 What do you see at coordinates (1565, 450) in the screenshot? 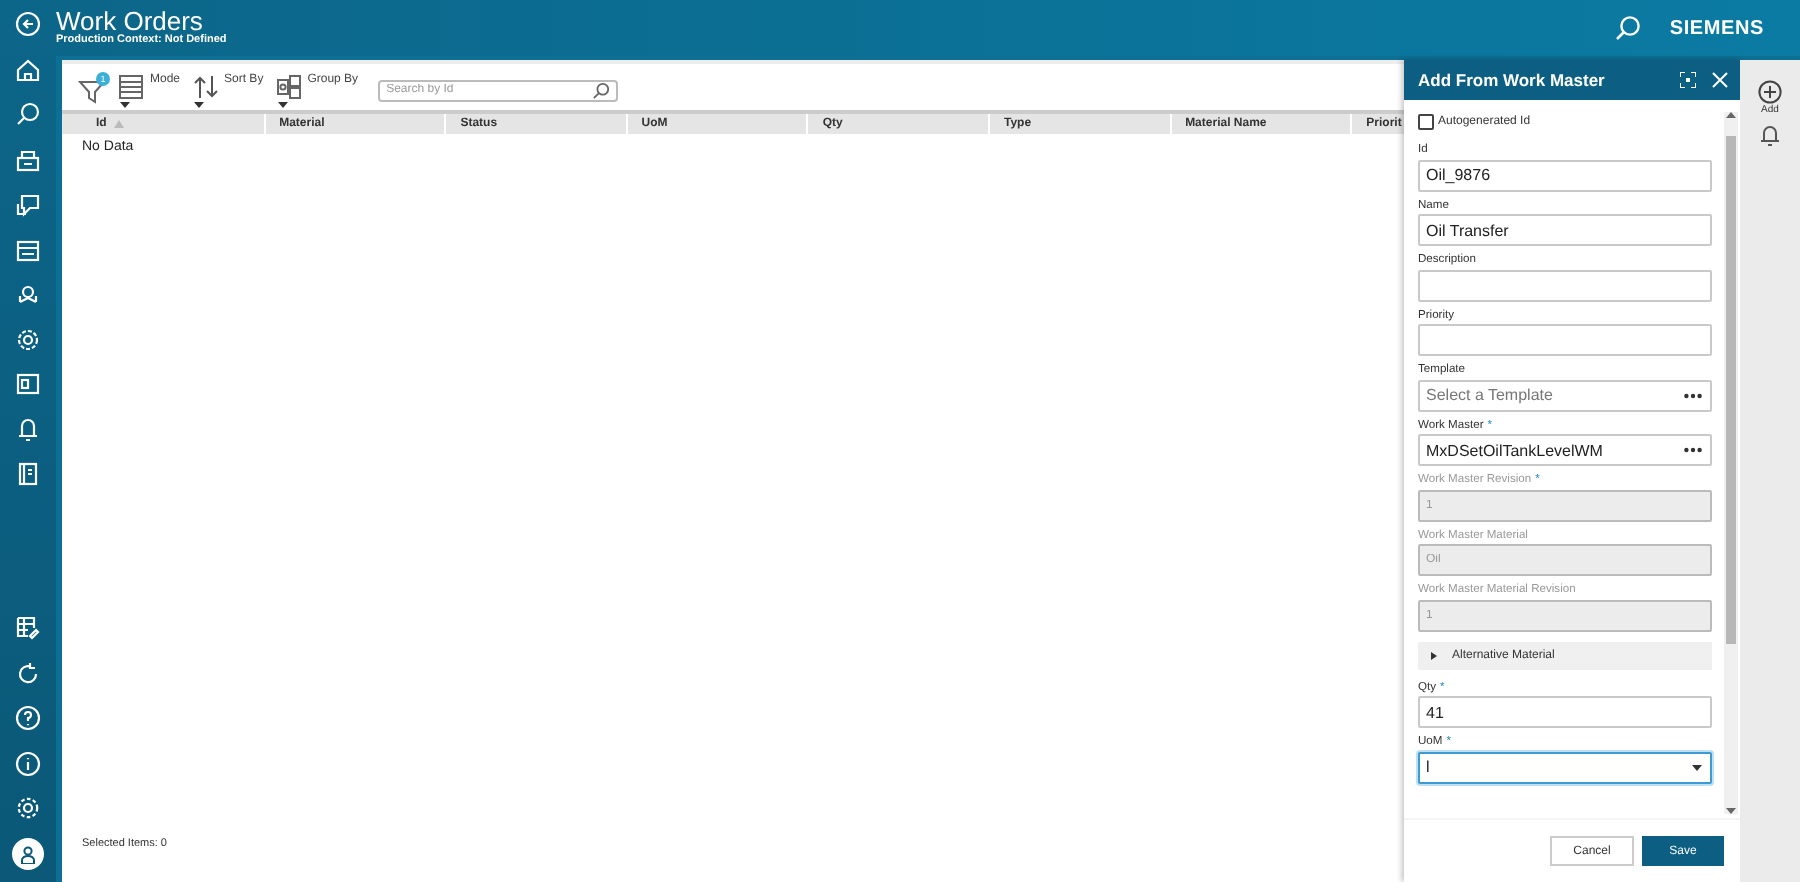
I see `input-field: MxDSetOilTankLevelWM` at bounding box center [1565, 450].